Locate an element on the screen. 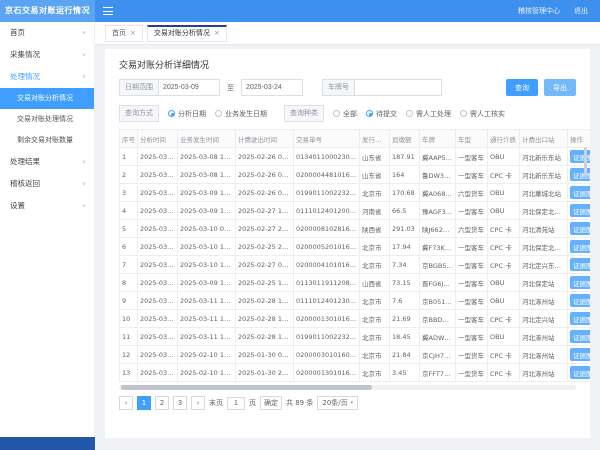  horizontal-scrollbar-thumb is located at coordinates (247, 387).